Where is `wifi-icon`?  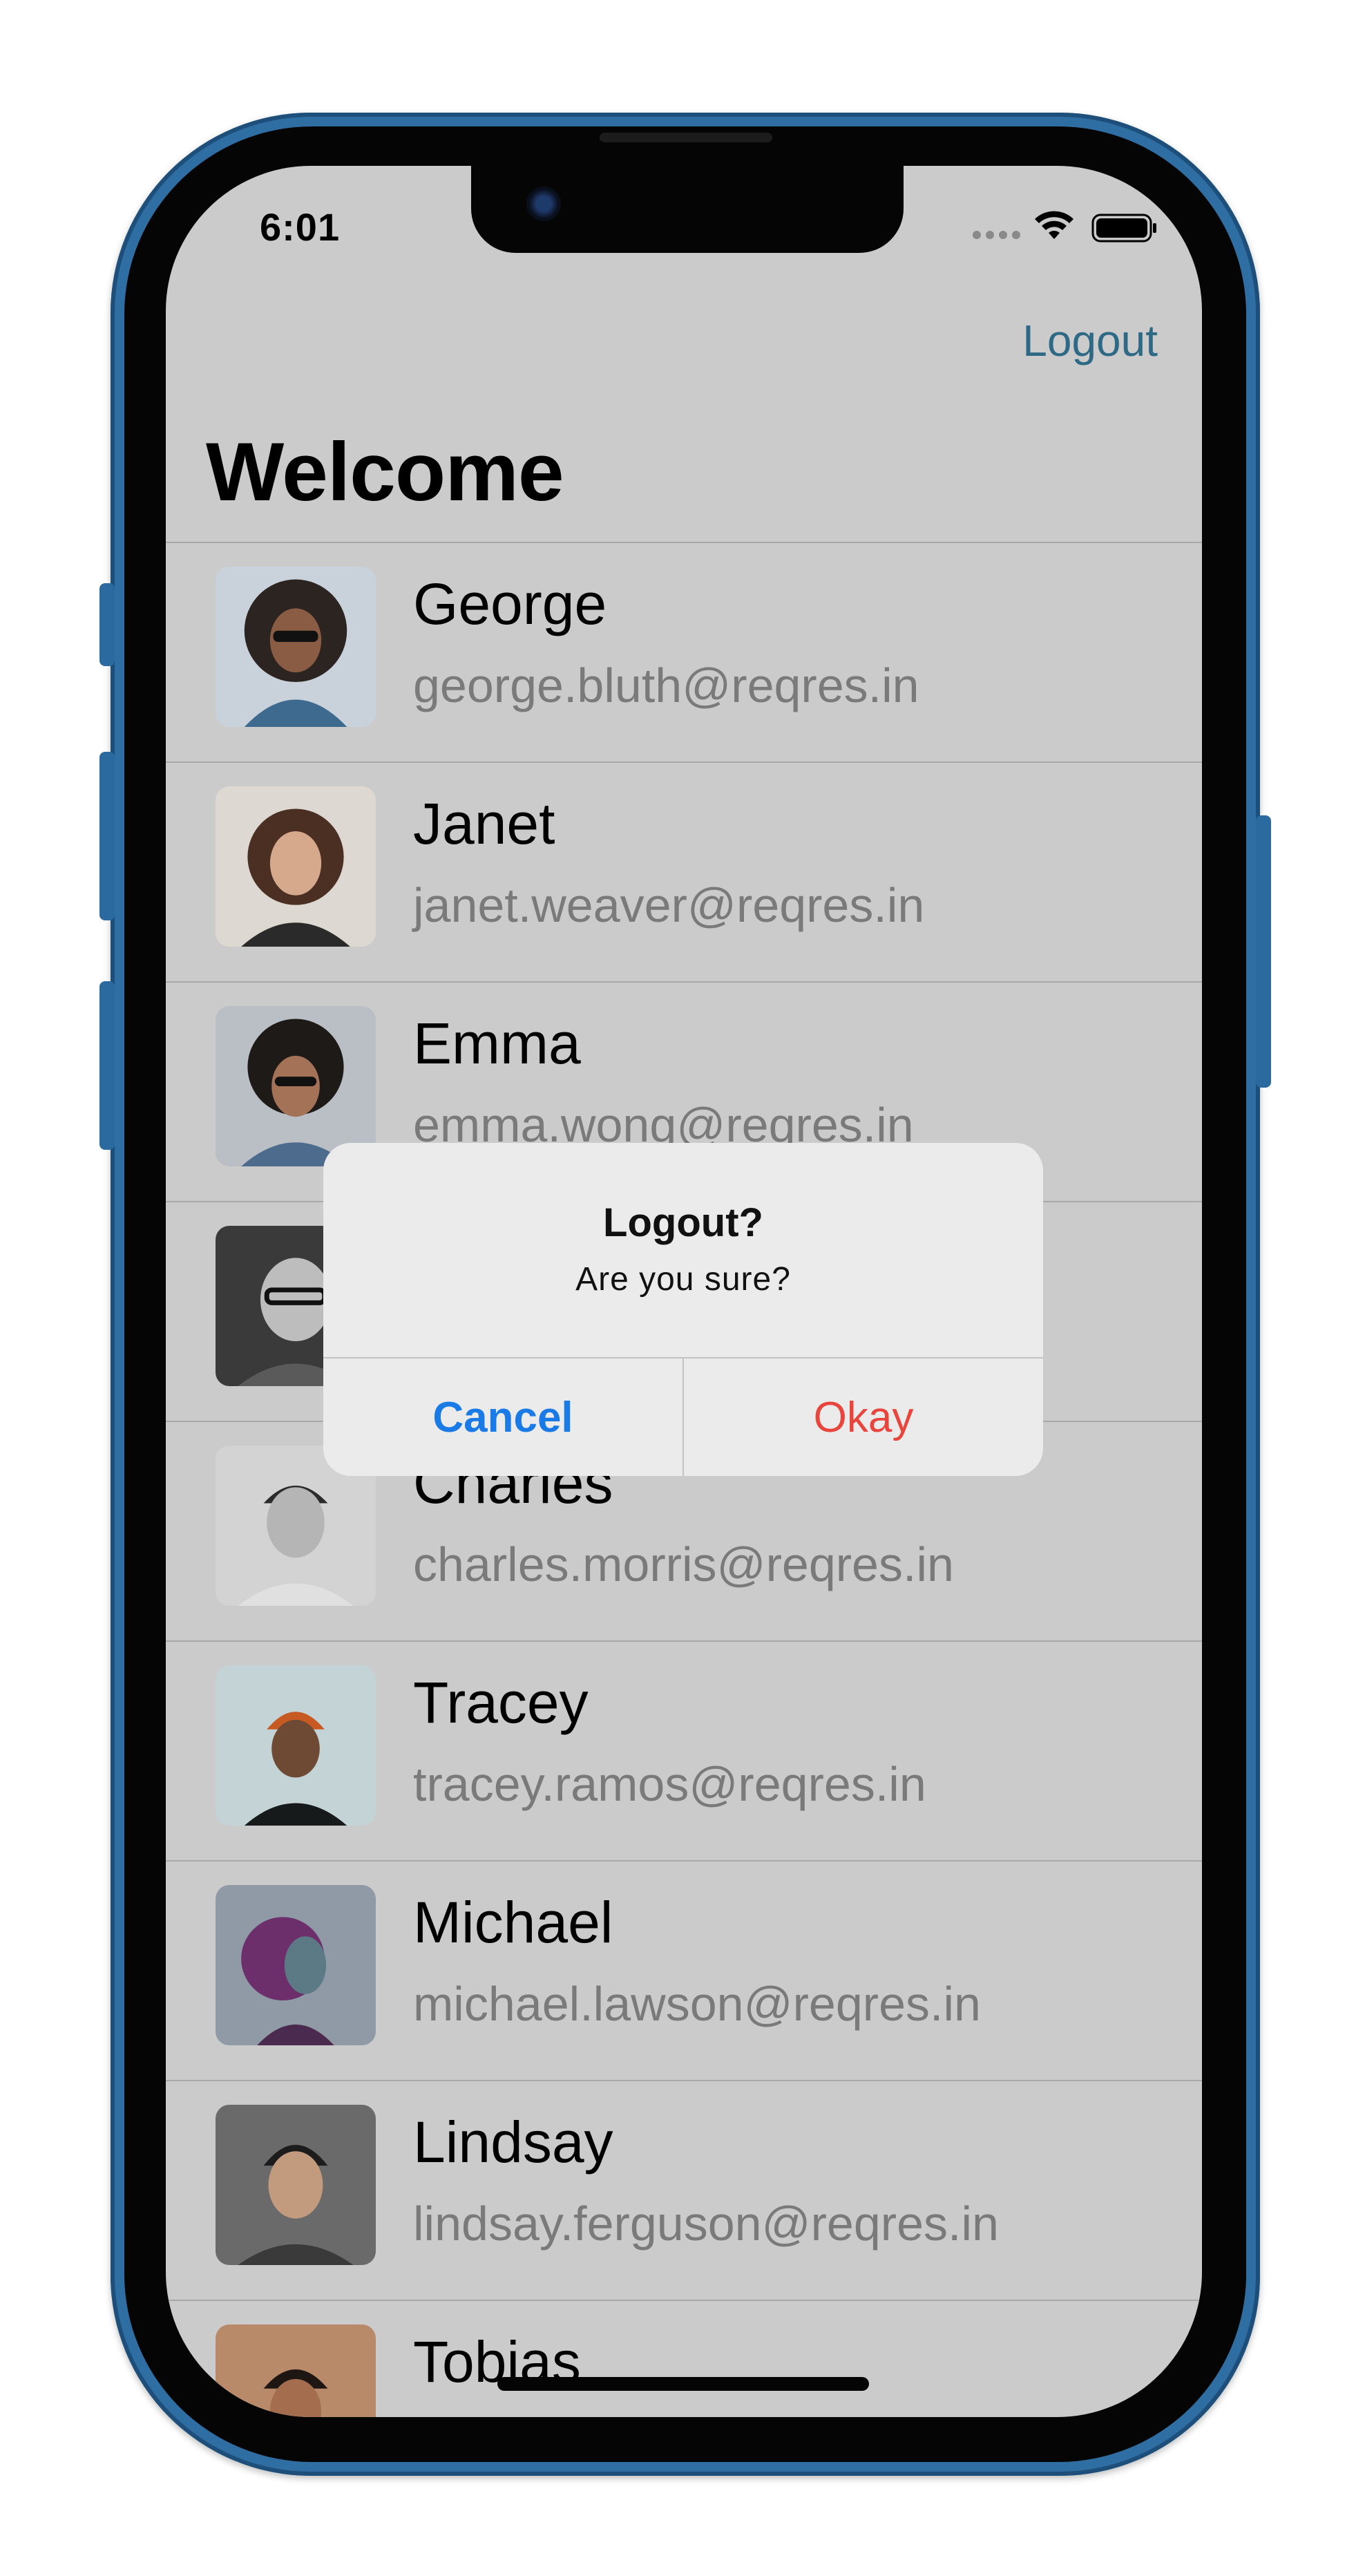
wifi-icon is located at coordinates (1054, 225).